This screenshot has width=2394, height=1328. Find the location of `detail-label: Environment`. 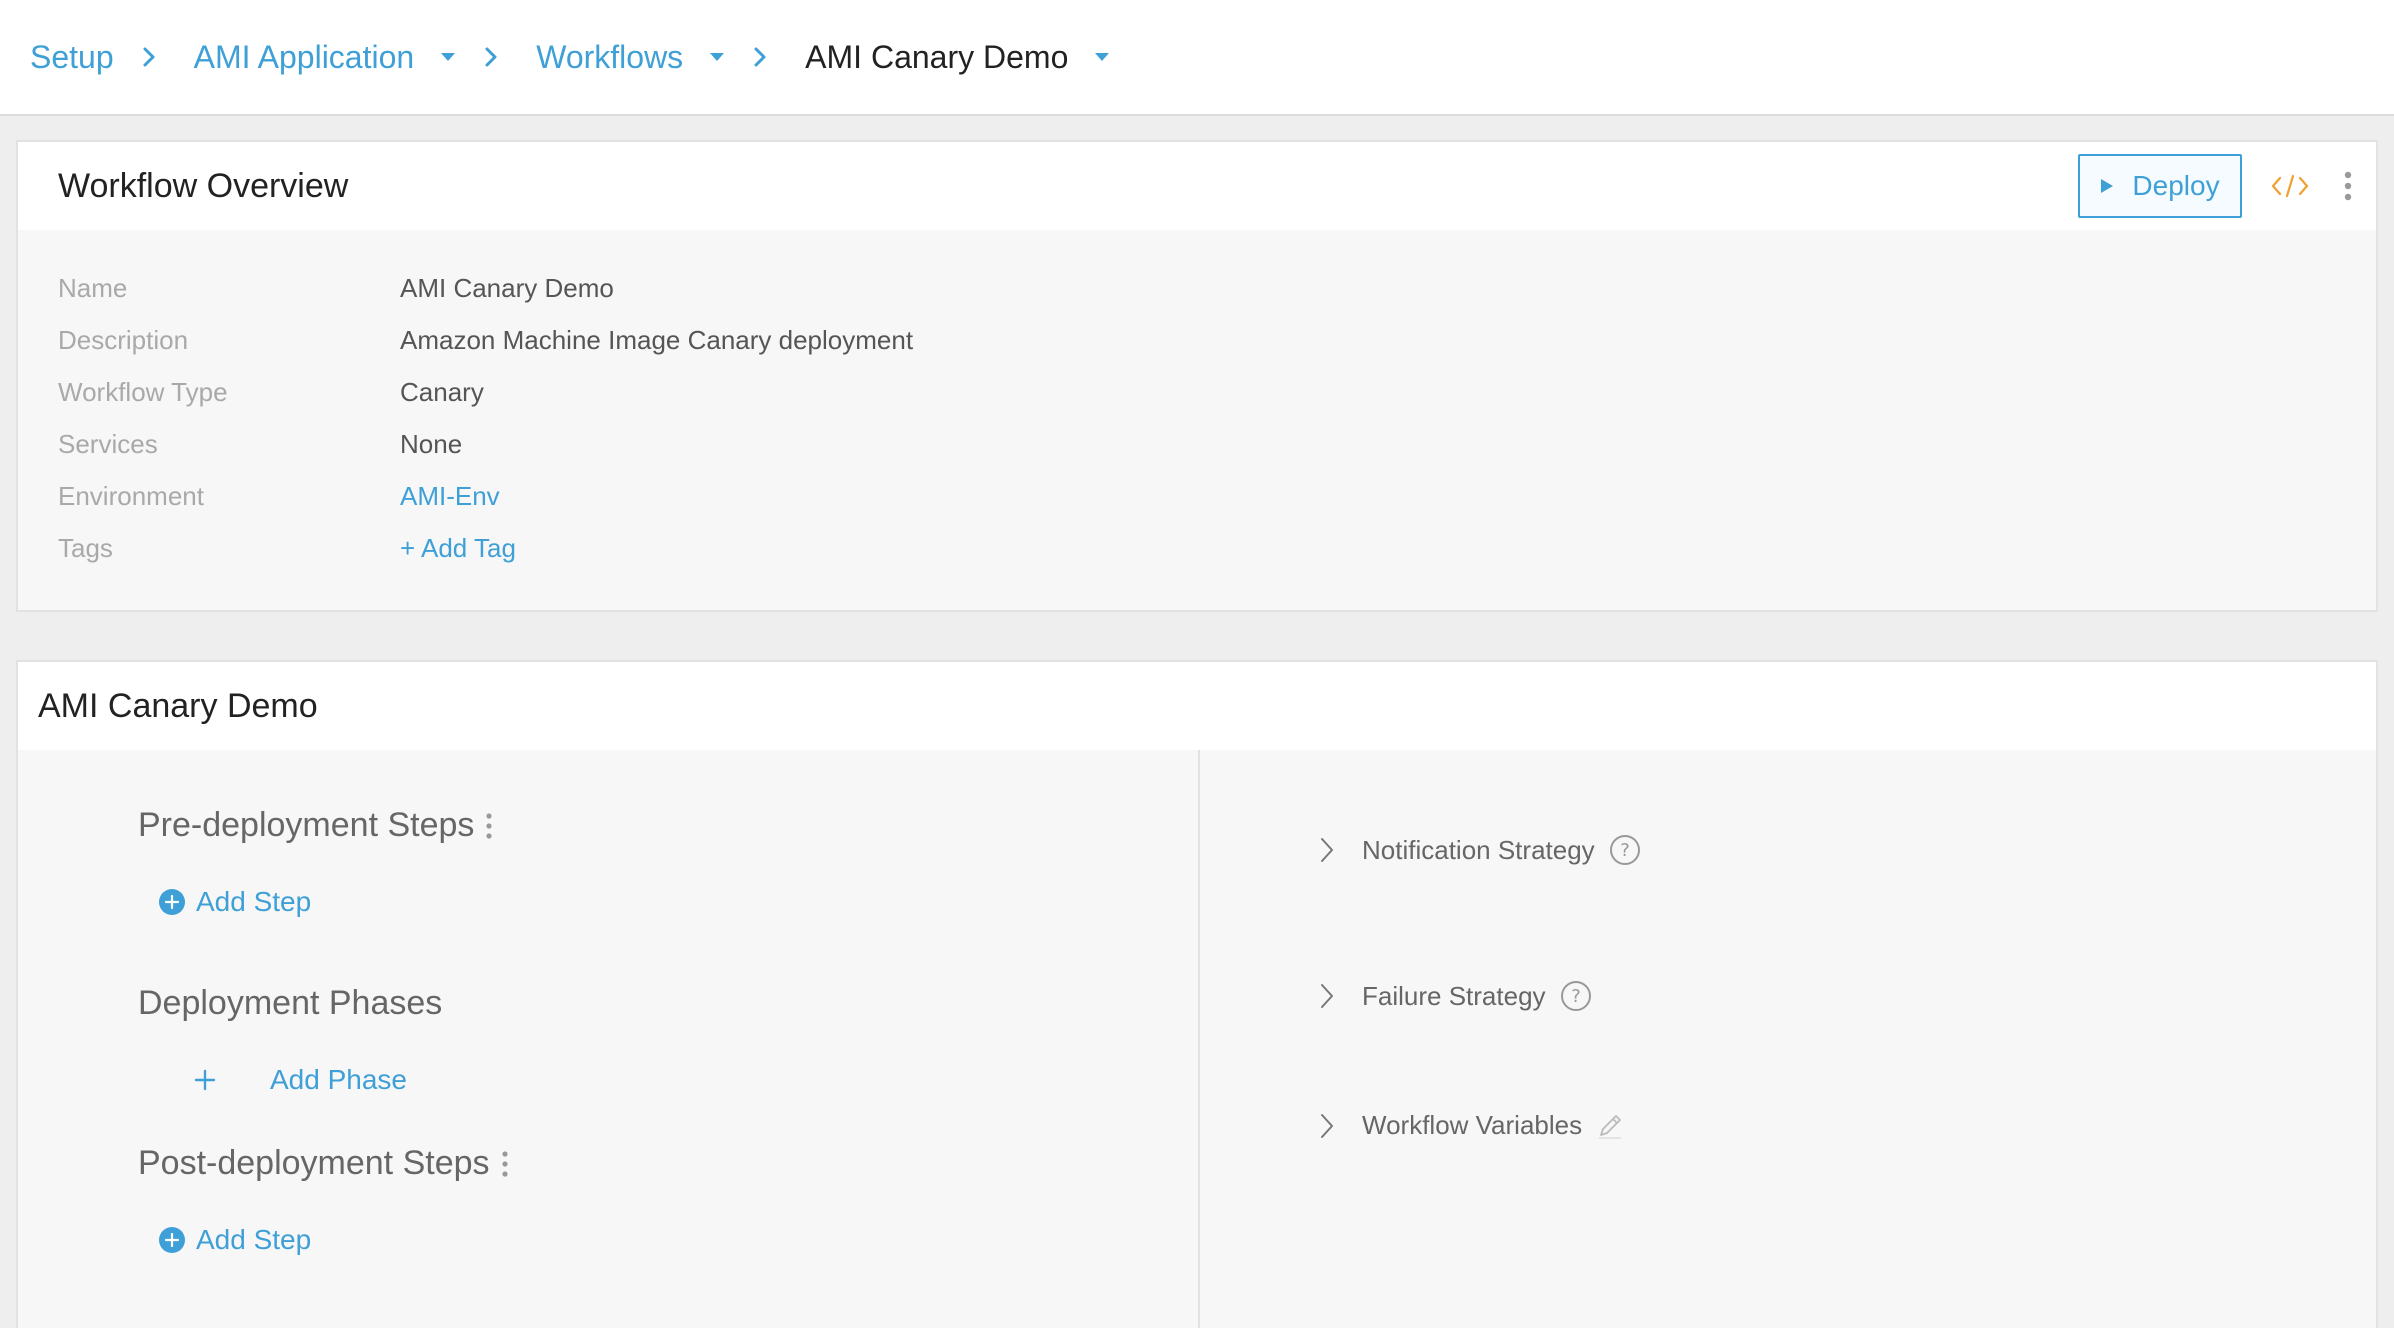

detail-label: Environment is located at coordinates (131, 495).